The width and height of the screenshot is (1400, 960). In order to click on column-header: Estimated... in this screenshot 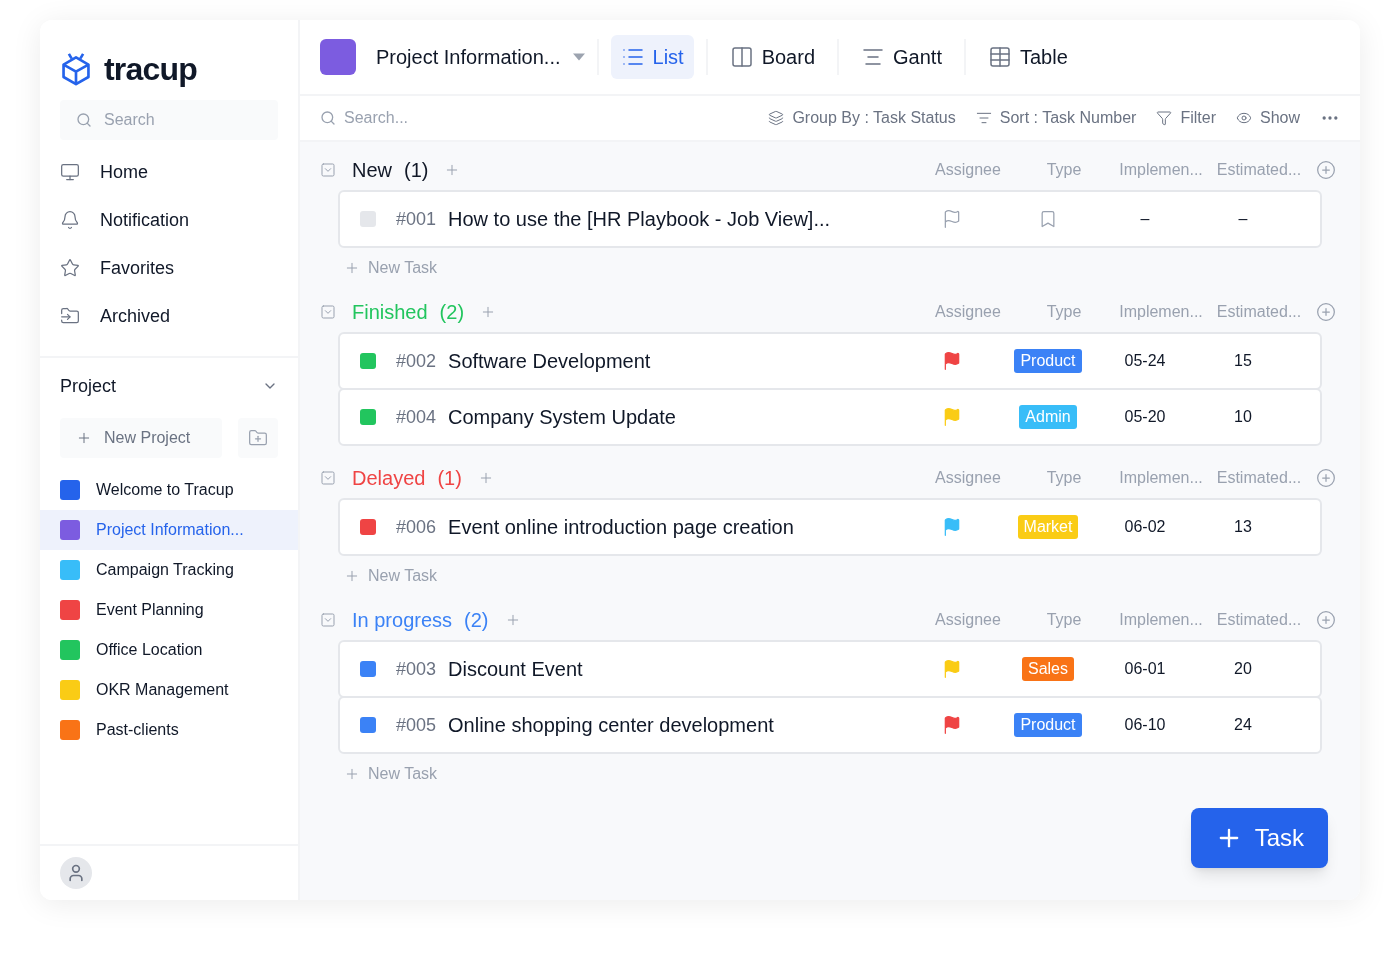, I will do `click(1259, 478)`.